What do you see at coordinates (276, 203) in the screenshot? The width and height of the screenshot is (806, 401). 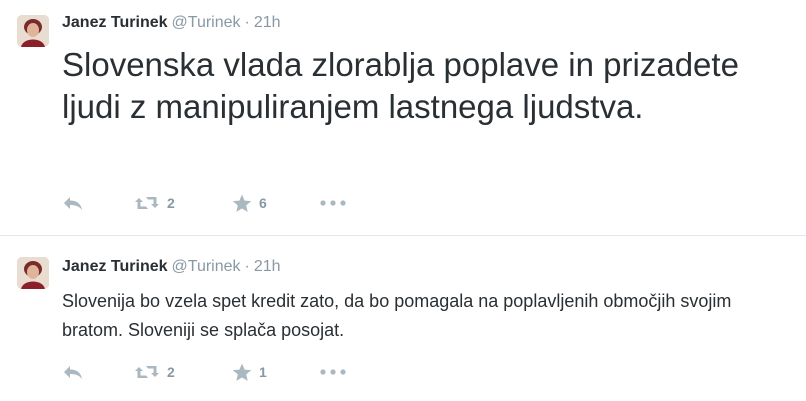 I see `favorite-button: 6` at bounding box center [276, 203].